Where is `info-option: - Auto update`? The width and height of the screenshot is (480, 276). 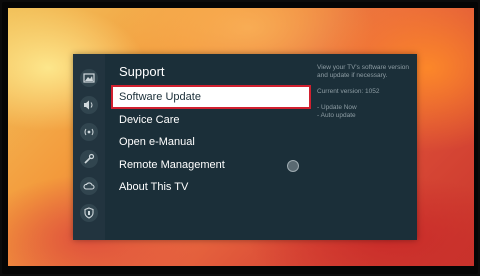 info-option: - Auto update is located at coordinates (336, 115).